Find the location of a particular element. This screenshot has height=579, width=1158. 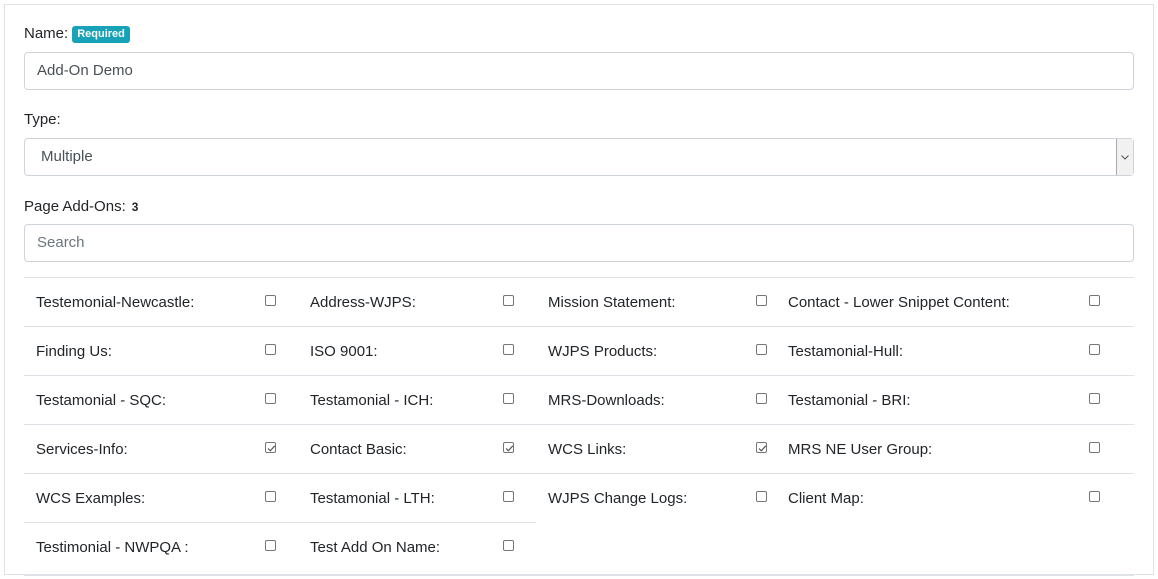

addon-label: Testemonial-Newcastle: is located at coordinates (115, 302).